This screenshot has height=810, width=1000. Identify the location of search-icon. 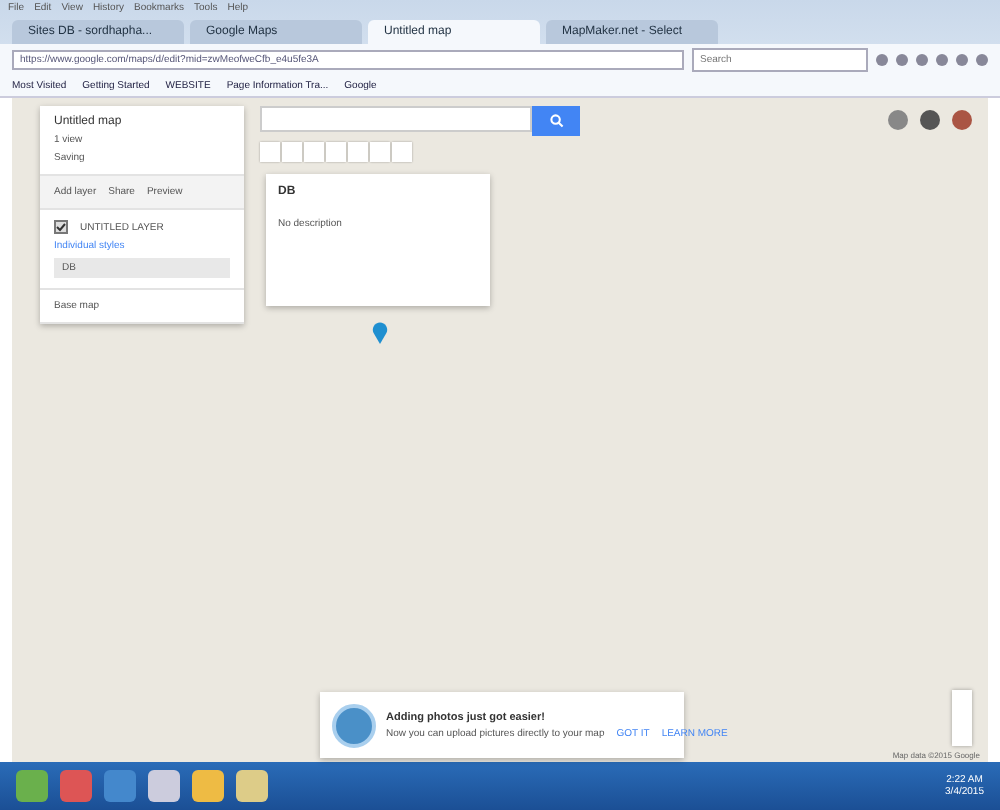
(556, 121).